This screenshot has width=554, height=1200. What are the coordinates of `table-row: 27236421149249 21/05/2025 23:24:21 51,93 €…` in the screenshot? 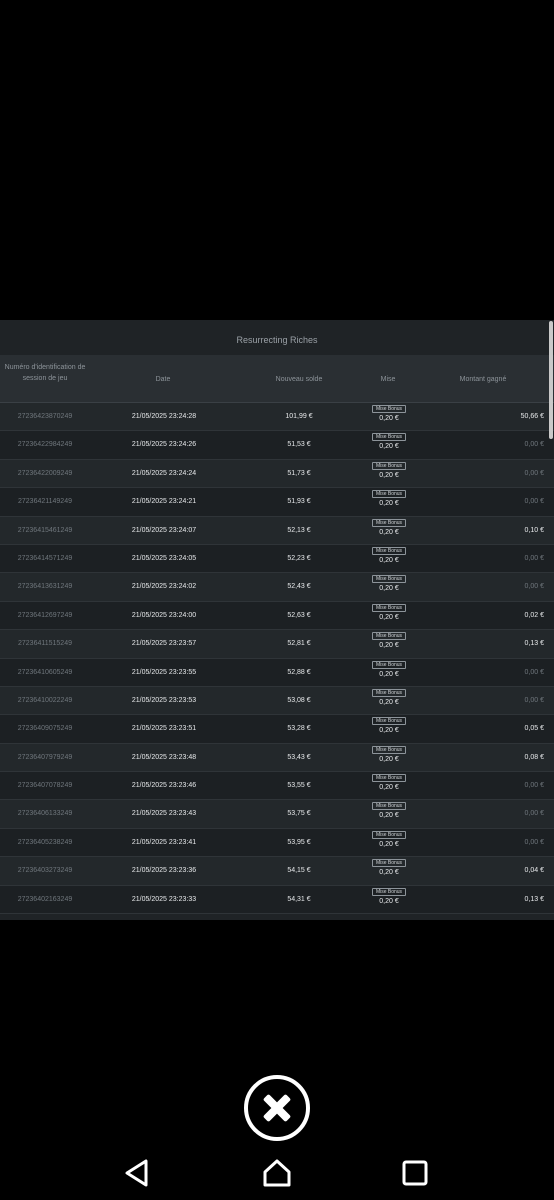 It's located at (277, 502).